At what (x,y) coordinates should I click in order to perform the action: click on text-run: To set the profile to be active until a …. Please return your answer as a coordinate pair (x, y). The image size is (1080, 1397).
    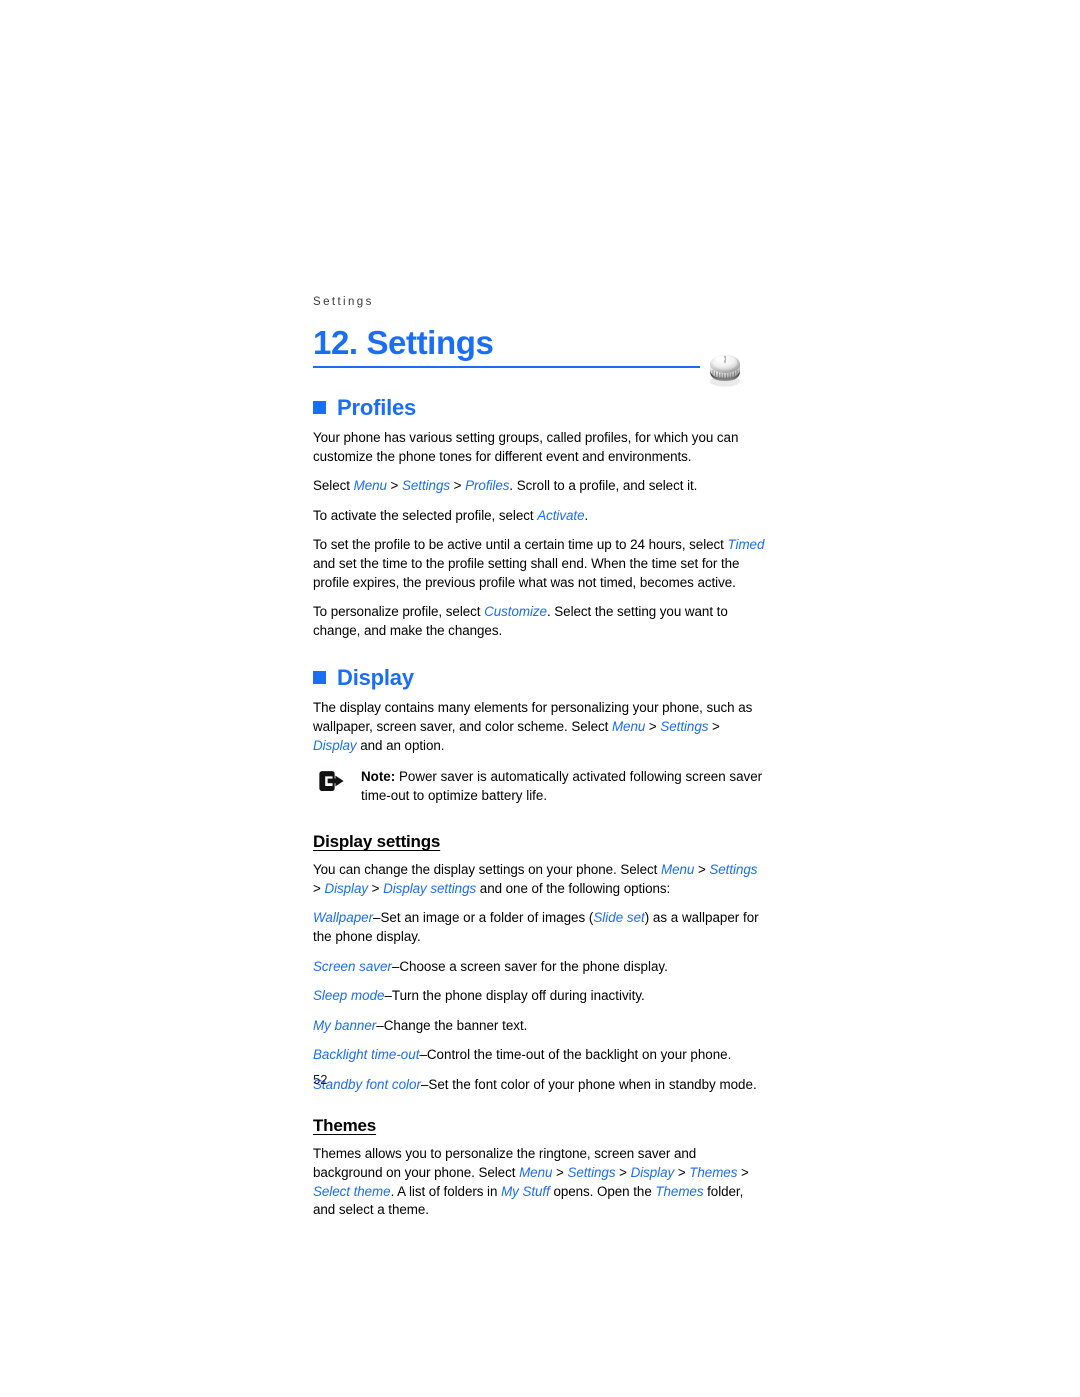
    Looking at the image, I should click on (520, 545).